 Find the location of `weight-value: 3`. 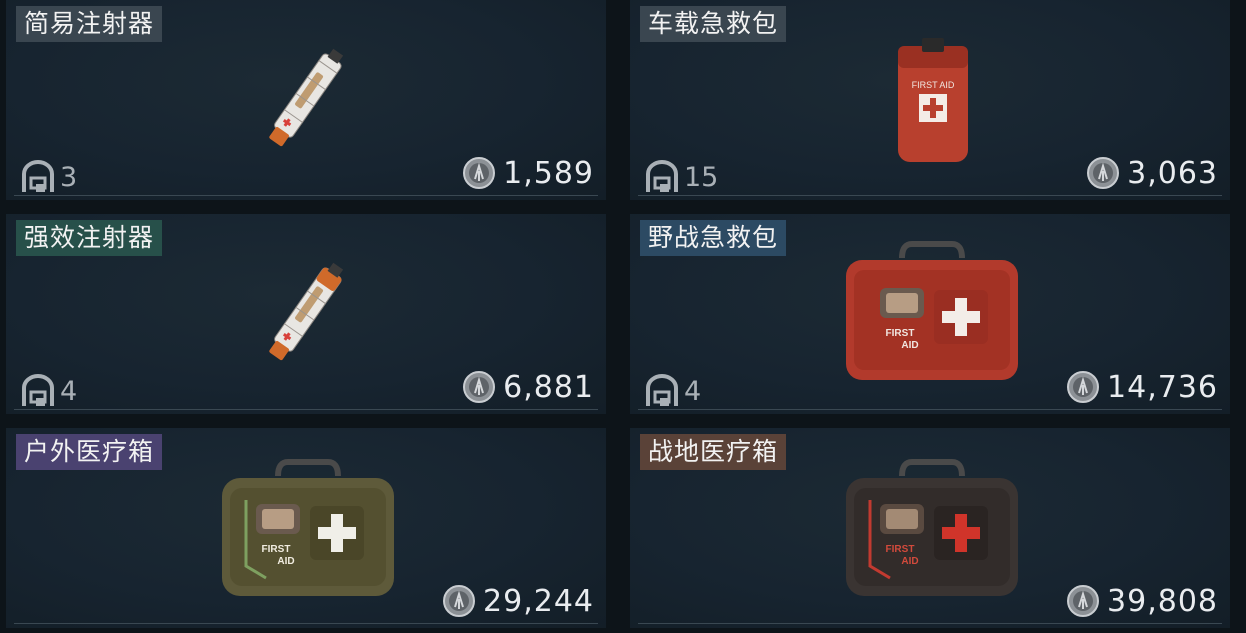

weight-value: 3 is located at coordinates (69, 177).